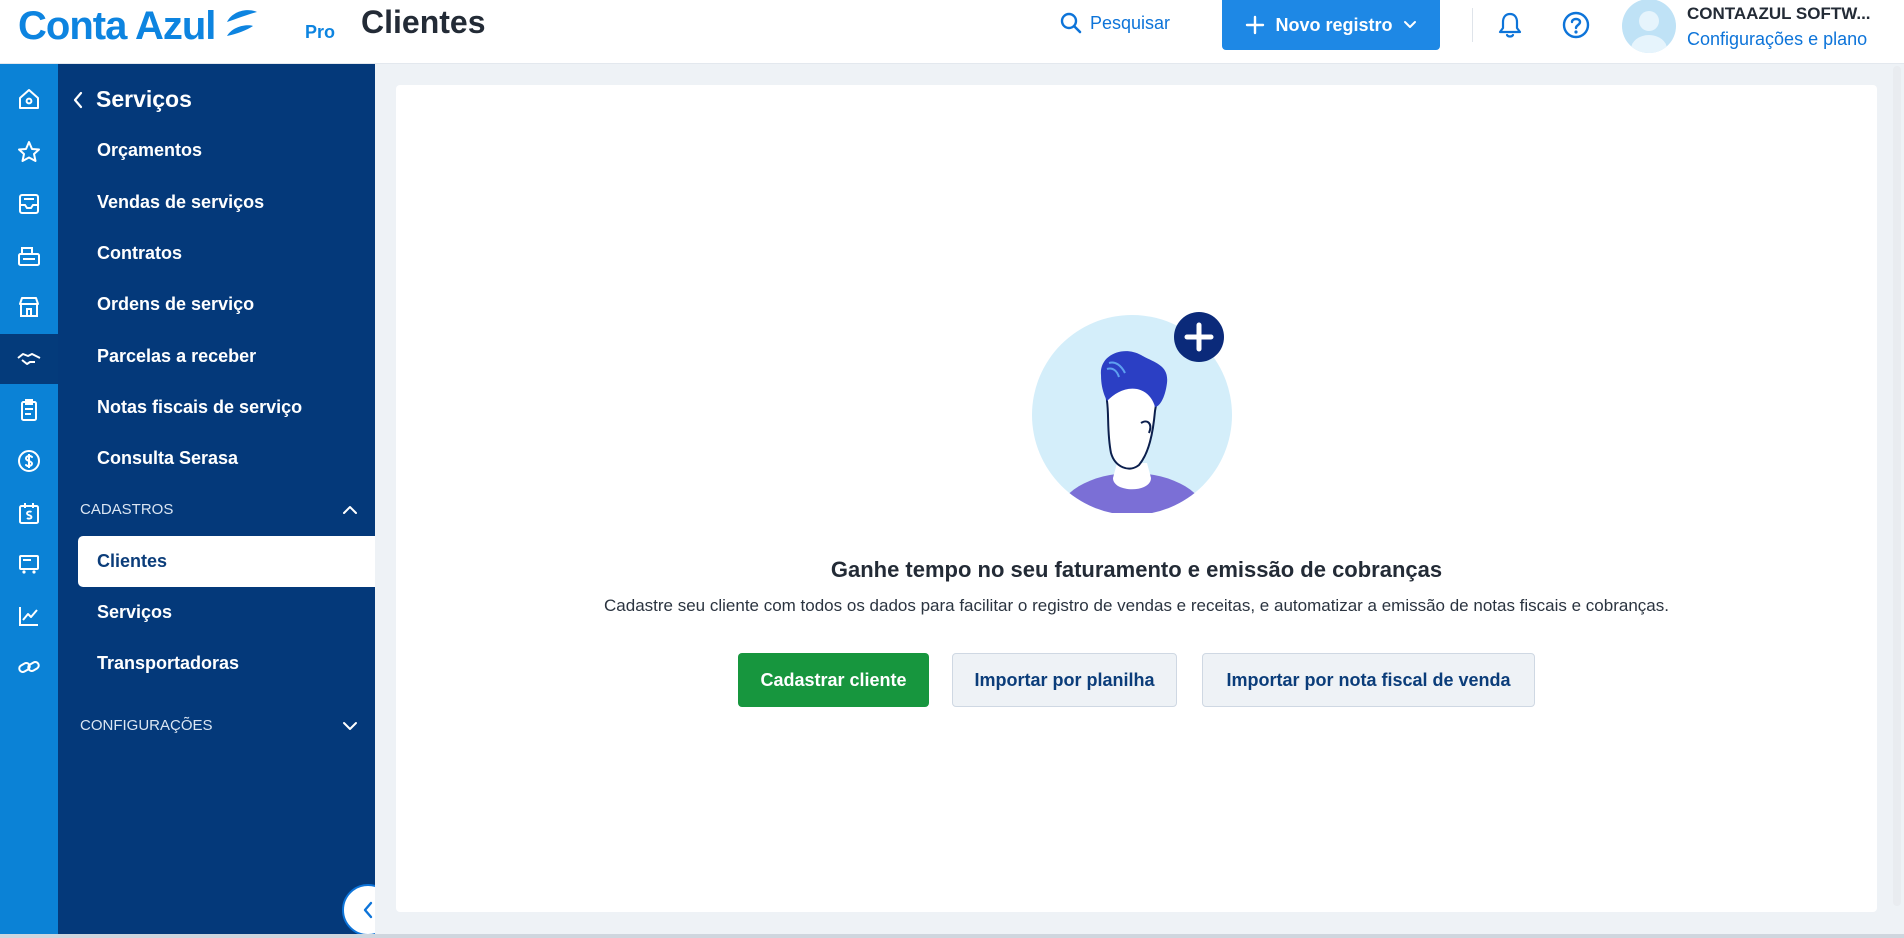 This screenshot has height=938, width=1904. Describe the element at coordinates (168, 663) in the screenshot. I see `menu-item-transportadoras: Transportadoras` at that location.